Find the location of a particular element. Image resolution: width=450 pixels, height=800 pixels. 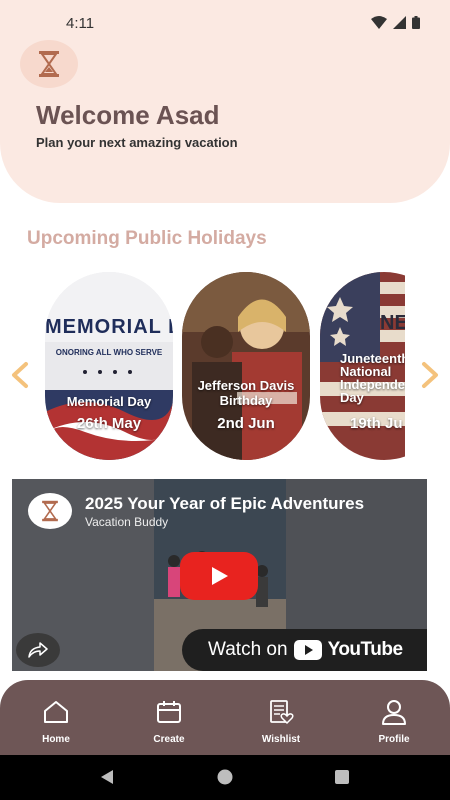

holiday-name: Jefferson Davis Birthday is located at coordinates (246, 393).